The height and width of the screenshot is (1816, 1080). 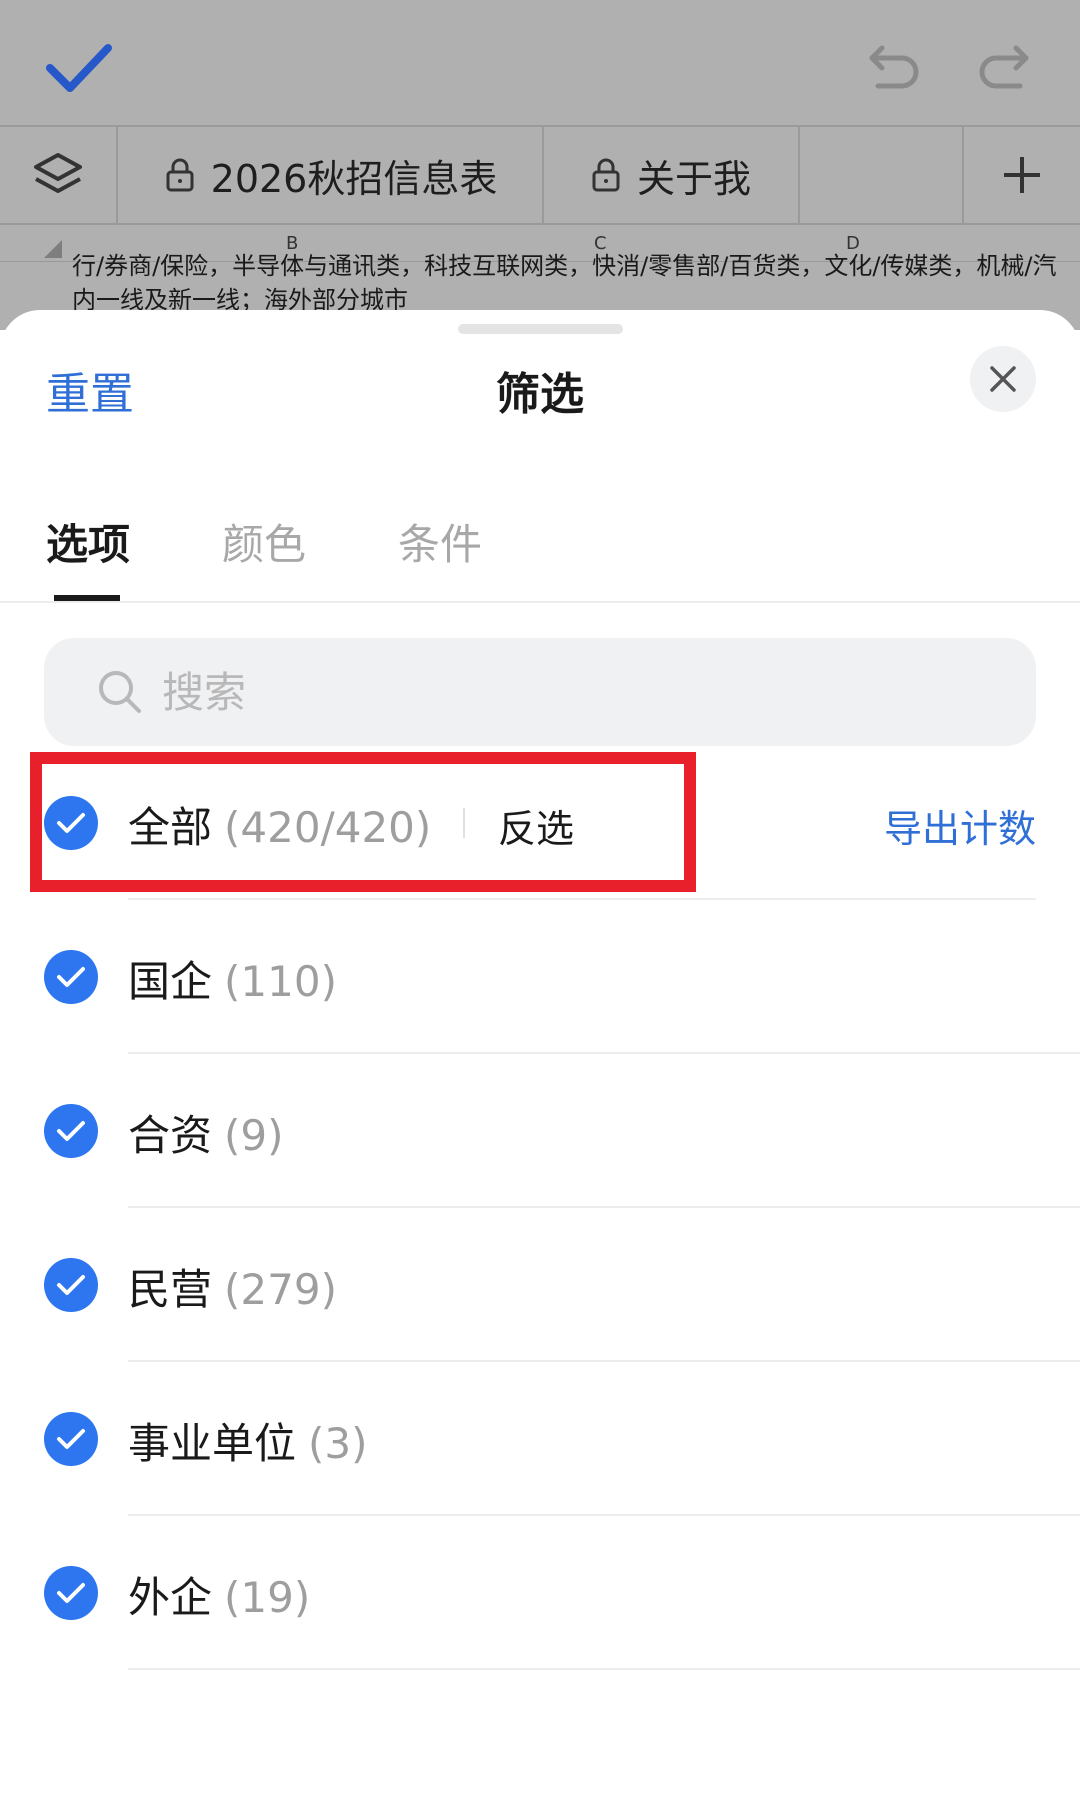 I want to click on search-icon, so click(x=120, y=692).